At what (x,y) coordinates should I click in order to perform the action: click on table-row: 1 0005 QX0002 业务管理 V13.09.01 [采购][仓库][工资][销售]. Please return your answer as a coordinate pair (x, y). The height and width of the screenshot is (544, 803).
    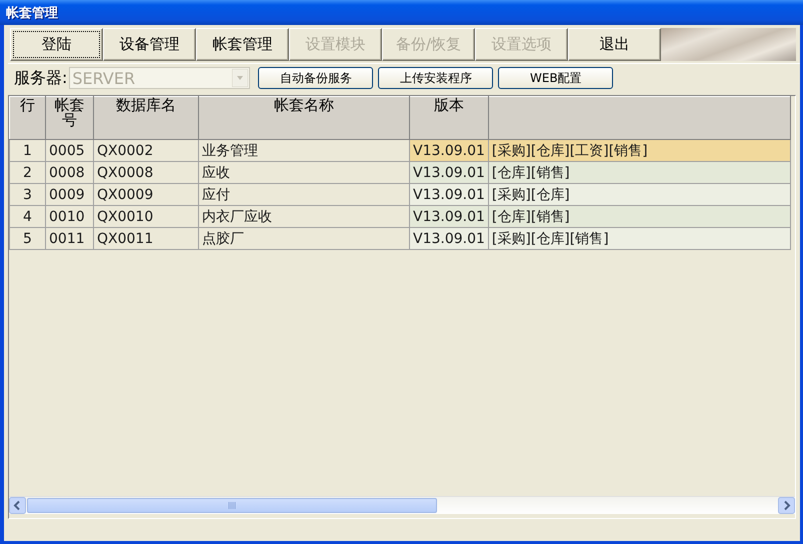
    Looking at the image, I should click on (400, 151).